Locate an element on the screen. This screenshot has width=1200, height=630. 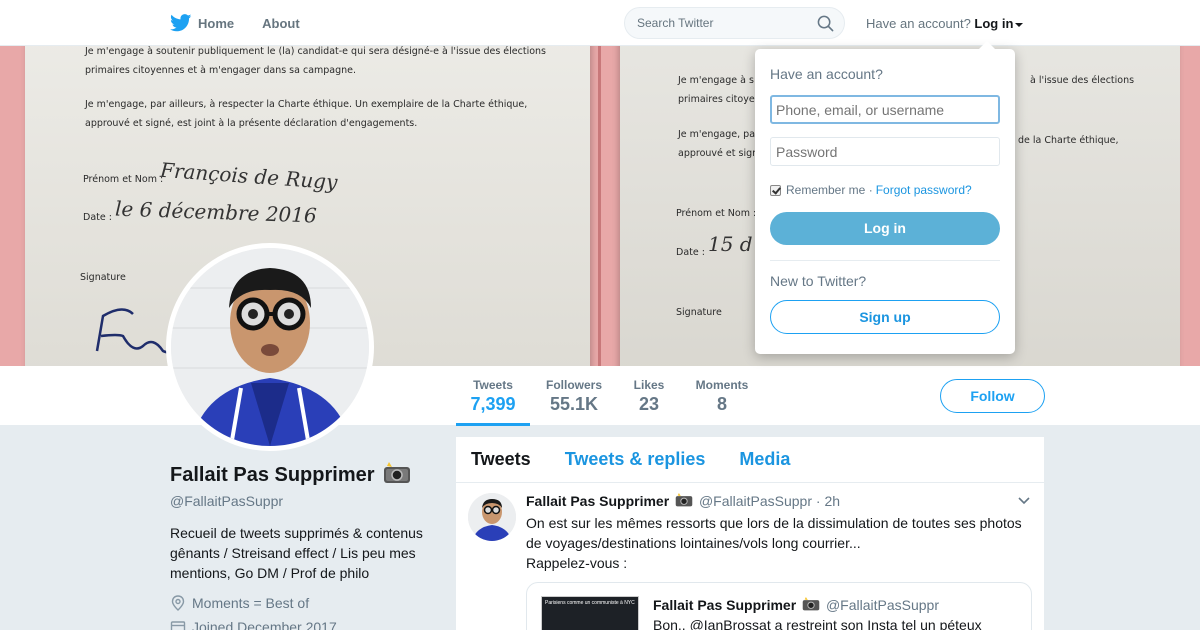
banner-doc-line: Je m'engage à s is located at coordinates (716, 80).